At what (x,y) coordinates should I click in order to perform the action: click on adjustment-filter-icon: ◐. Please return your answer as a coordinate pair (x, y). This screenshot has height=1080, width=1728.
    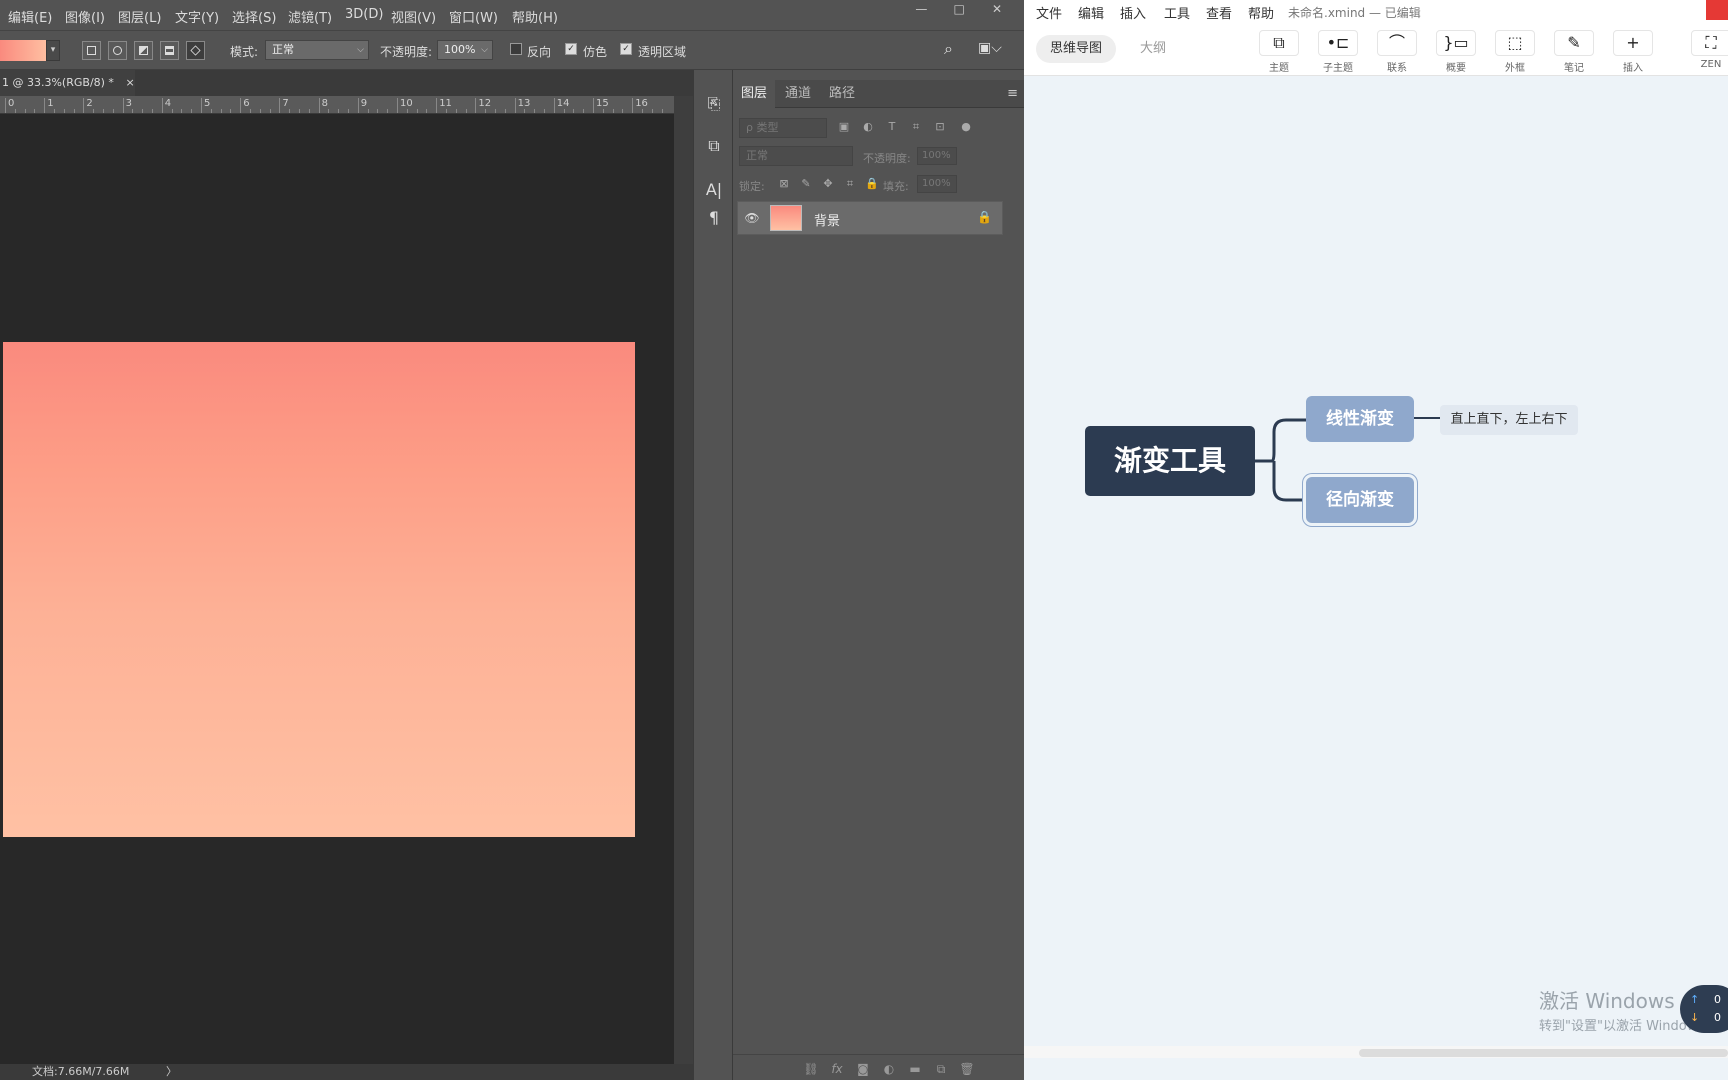
    Looking at the image, I should click on (868, 127).